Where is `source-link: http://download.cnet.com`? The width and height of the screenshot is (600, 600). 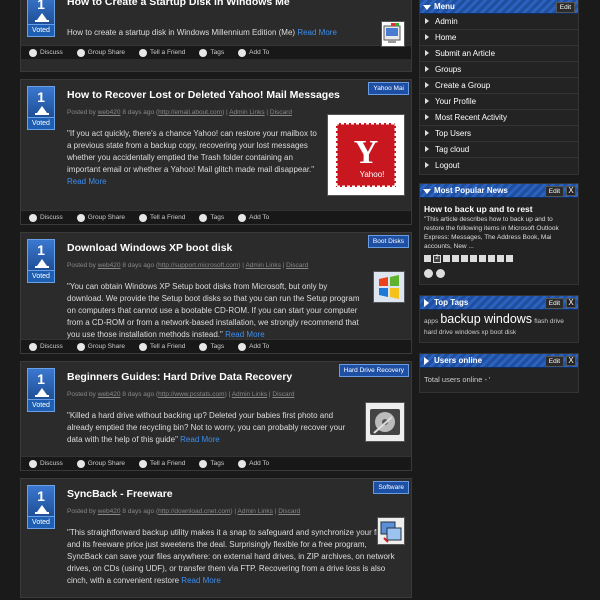 source-link: http://download.cnet.com is located at coordinates (194, 511).